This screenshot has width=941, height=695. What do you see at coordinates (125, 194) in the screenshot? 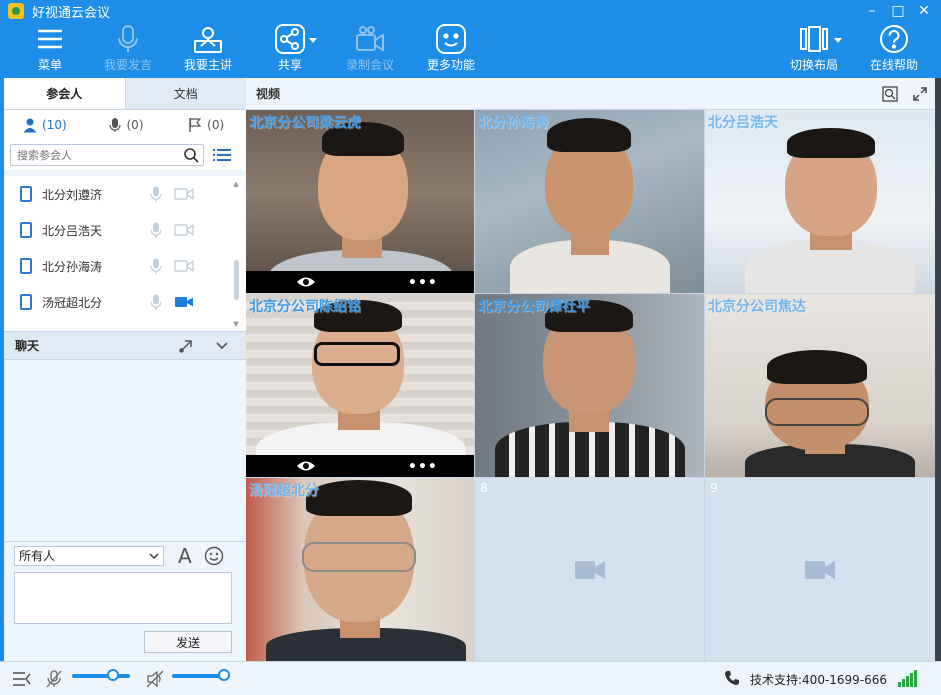
I see `participant-row: 北分刘遵济` at bounding box center [125, 194].